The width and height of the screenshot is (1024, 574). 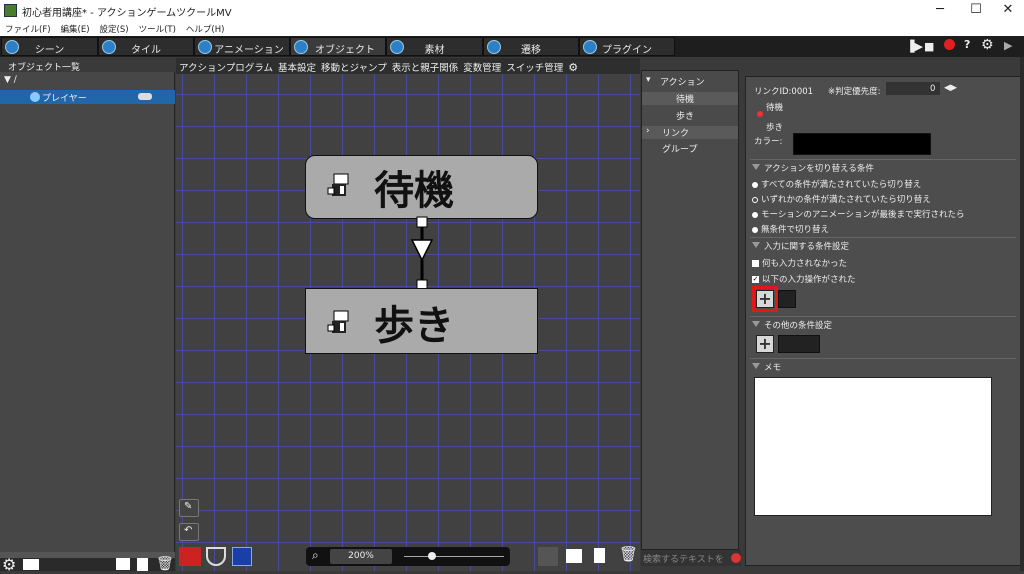 What do you see at coordinates (1008, 46) in the screenshot?
I see `play-icon: ▶` at bounding box center [1008, 46].